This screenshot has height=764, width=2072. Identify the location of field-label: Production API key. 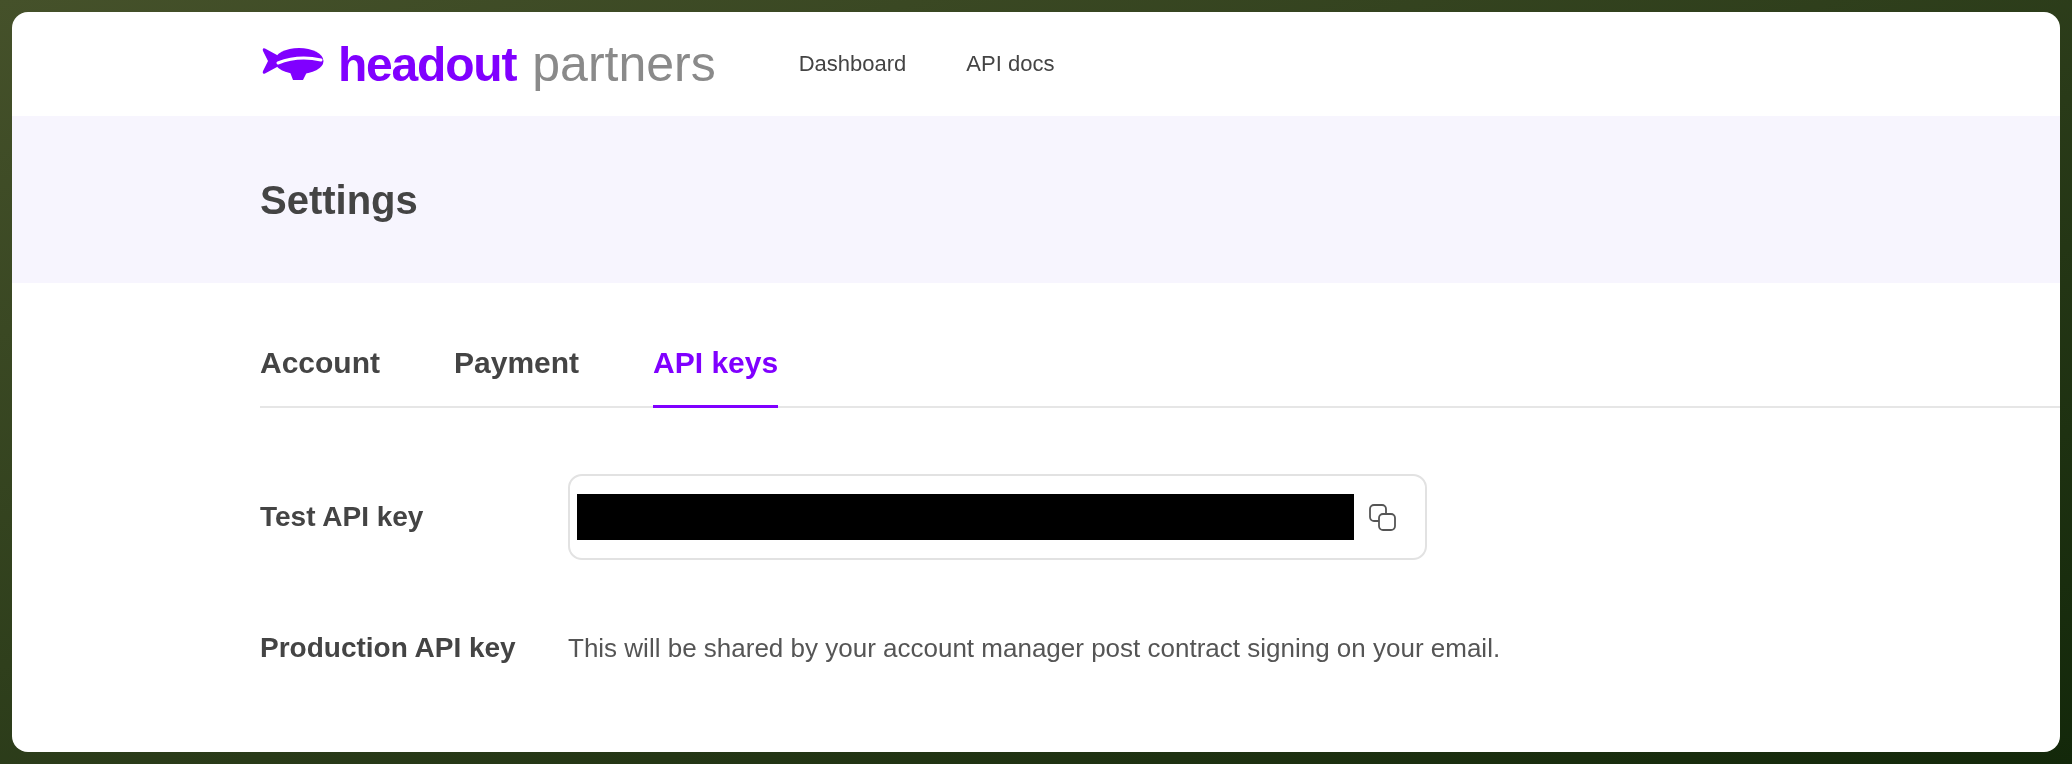
(388, 648).